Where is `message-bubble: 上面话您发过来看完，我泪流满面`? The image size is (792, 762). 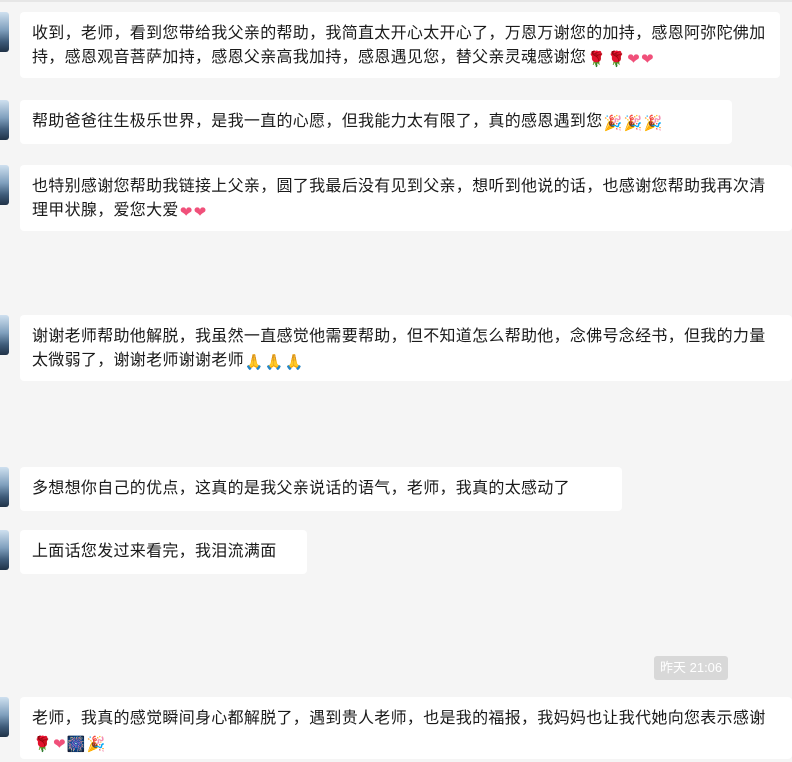 message-bubble: 上面话您发过来看完，我泪流满面 is located at coordinates (163, 552).